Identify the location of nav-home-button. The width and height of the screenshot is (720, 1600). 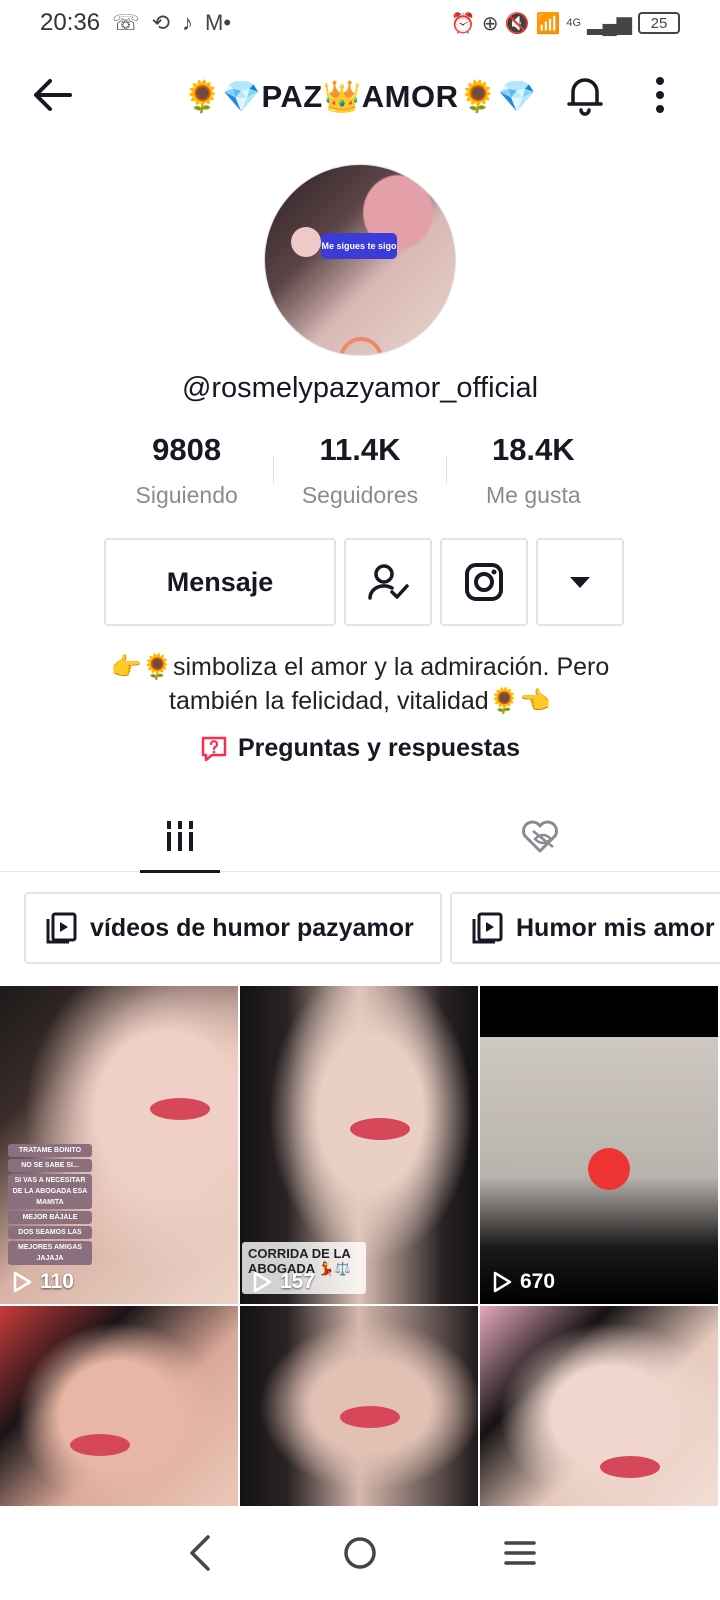
(360, 1553).